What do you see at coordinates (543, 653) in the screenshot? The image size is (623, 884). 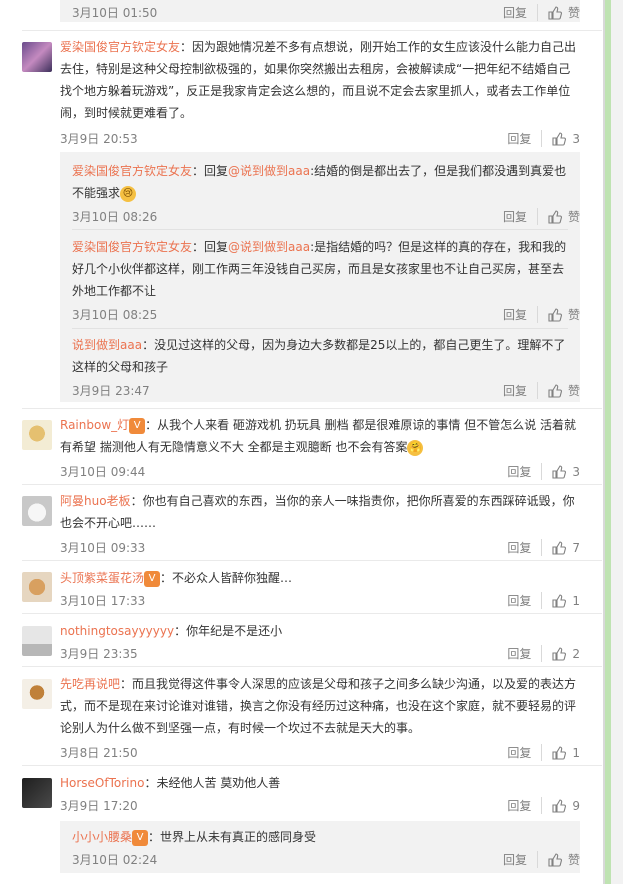 I see `comment-actions: 回复 2` at bounding box center [543, 653].